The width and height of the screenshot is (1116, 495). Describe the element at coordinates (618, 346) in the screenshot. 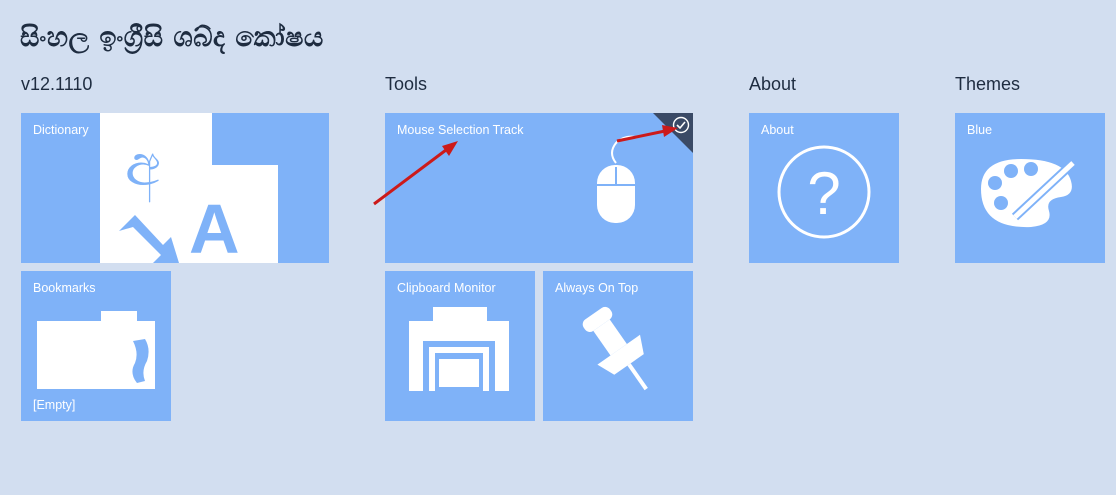

I see `always-on-top-tile: Always On Top` at that location.